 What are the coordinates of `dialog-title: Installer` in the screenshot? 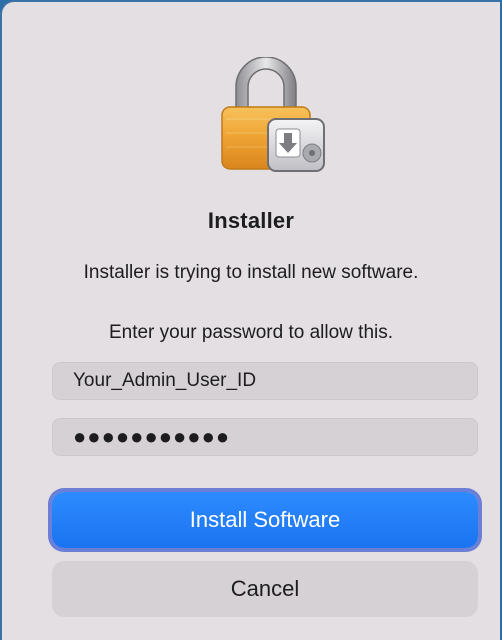 It's located at (251, 220).